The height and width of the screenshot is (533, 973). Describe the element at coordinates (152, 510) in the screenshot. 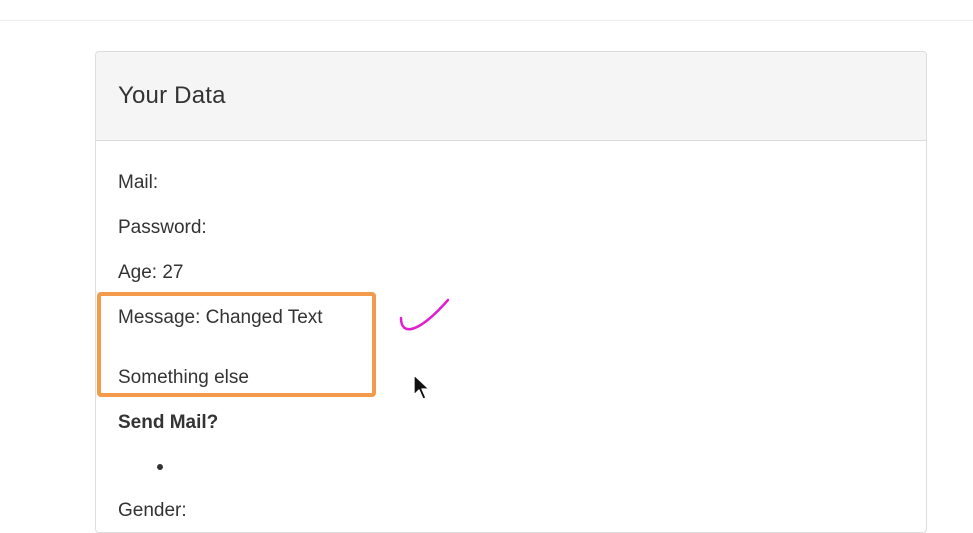

I see `gender-row: Gender:` at that location.